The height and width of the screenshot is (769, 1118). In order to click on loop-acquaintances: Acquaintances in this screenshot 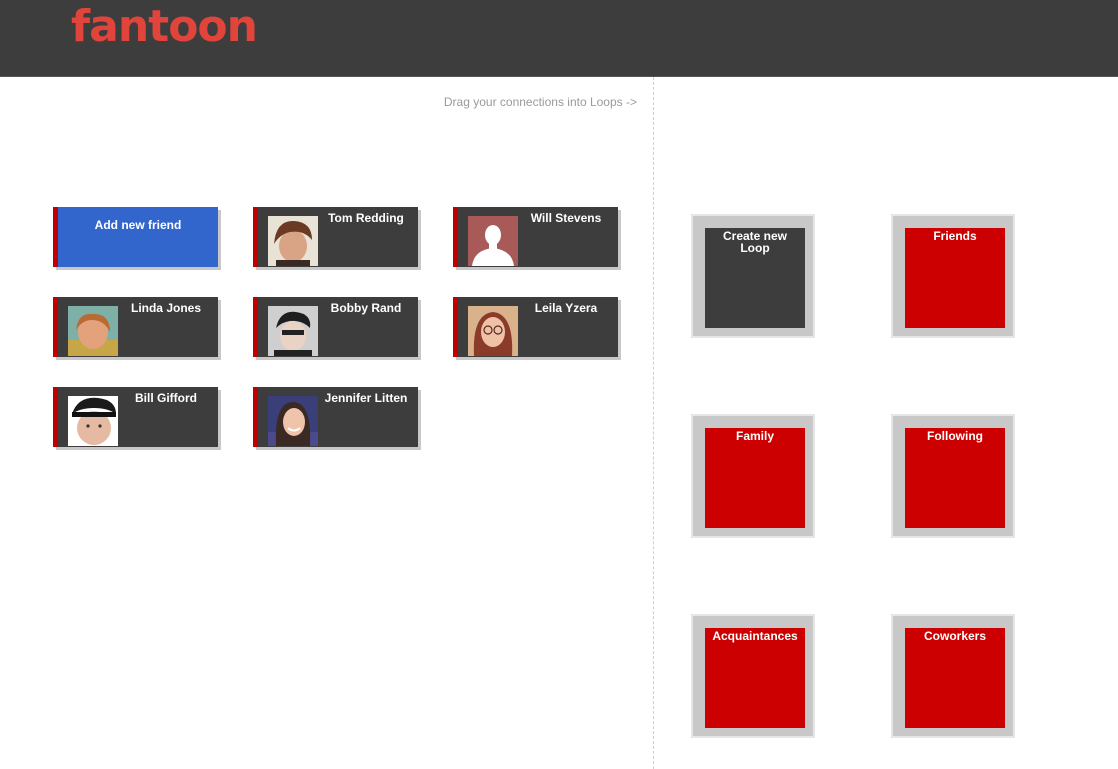, I will do `click(753, 676)`.